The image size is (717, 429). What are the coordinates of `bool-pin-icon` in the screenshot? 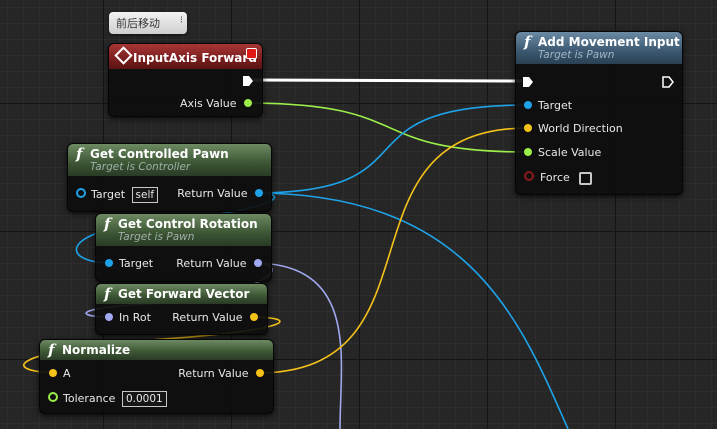 It's located at (529, 176).